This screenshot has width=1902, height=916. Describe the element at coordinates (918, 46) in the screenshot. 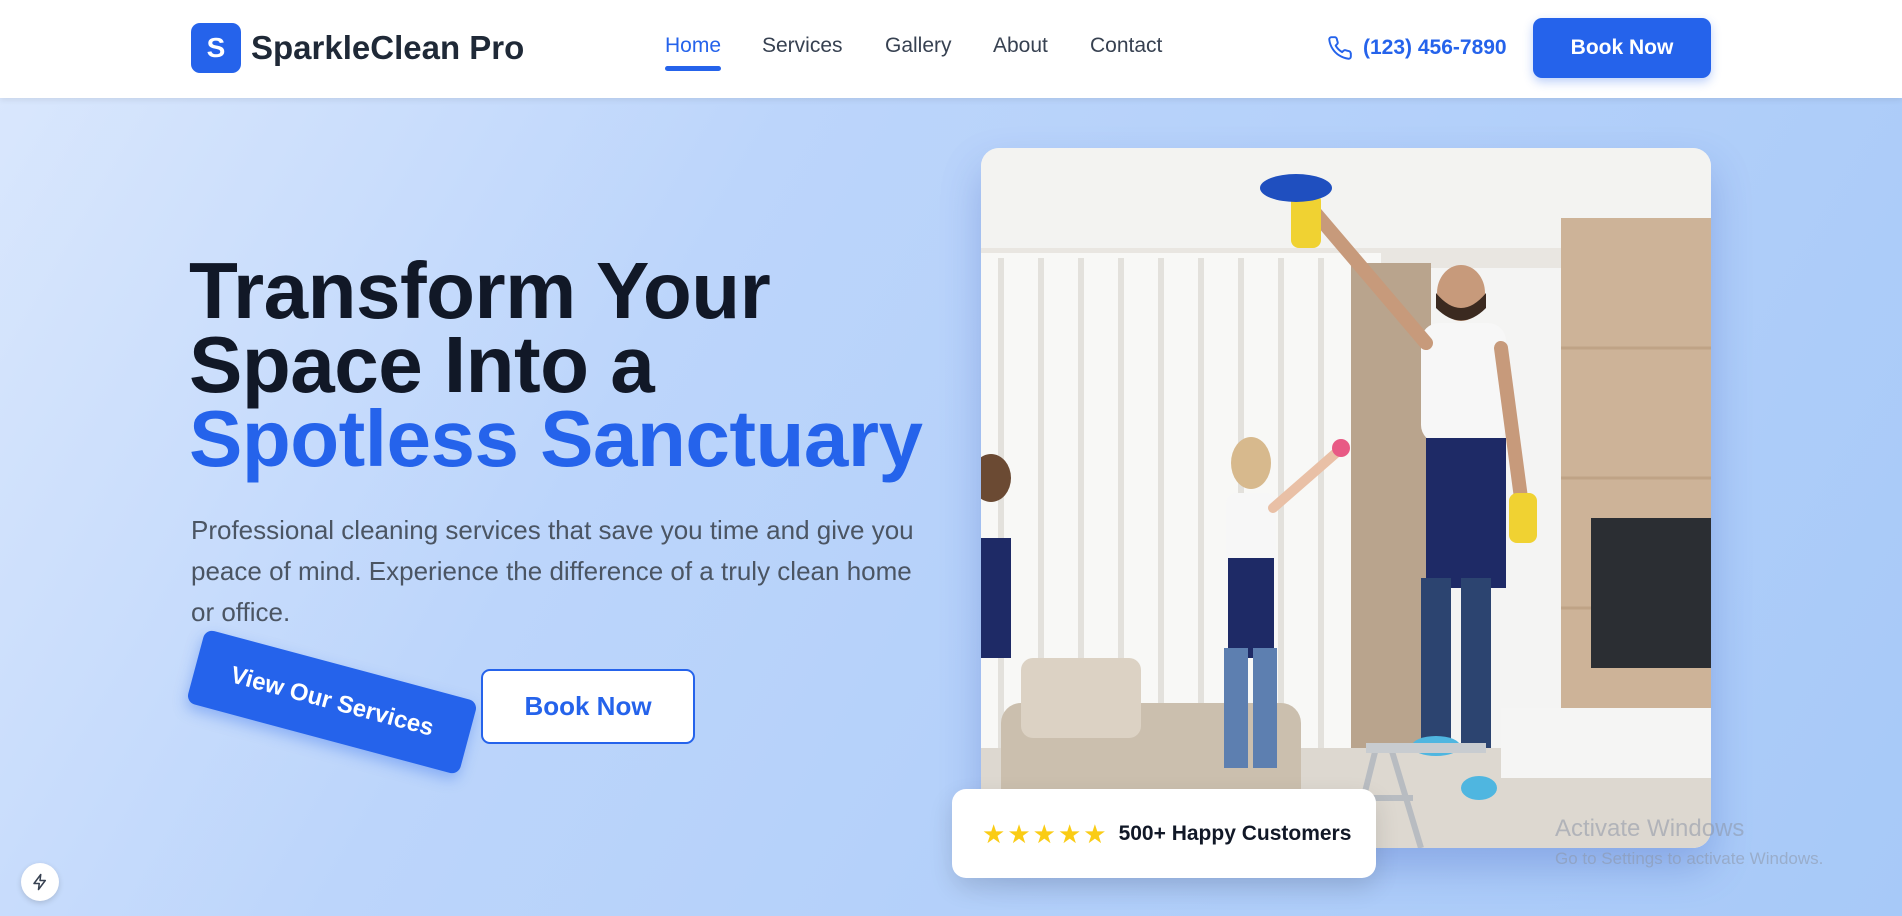

I see `nav-item-gallery: Gallery` at that location.